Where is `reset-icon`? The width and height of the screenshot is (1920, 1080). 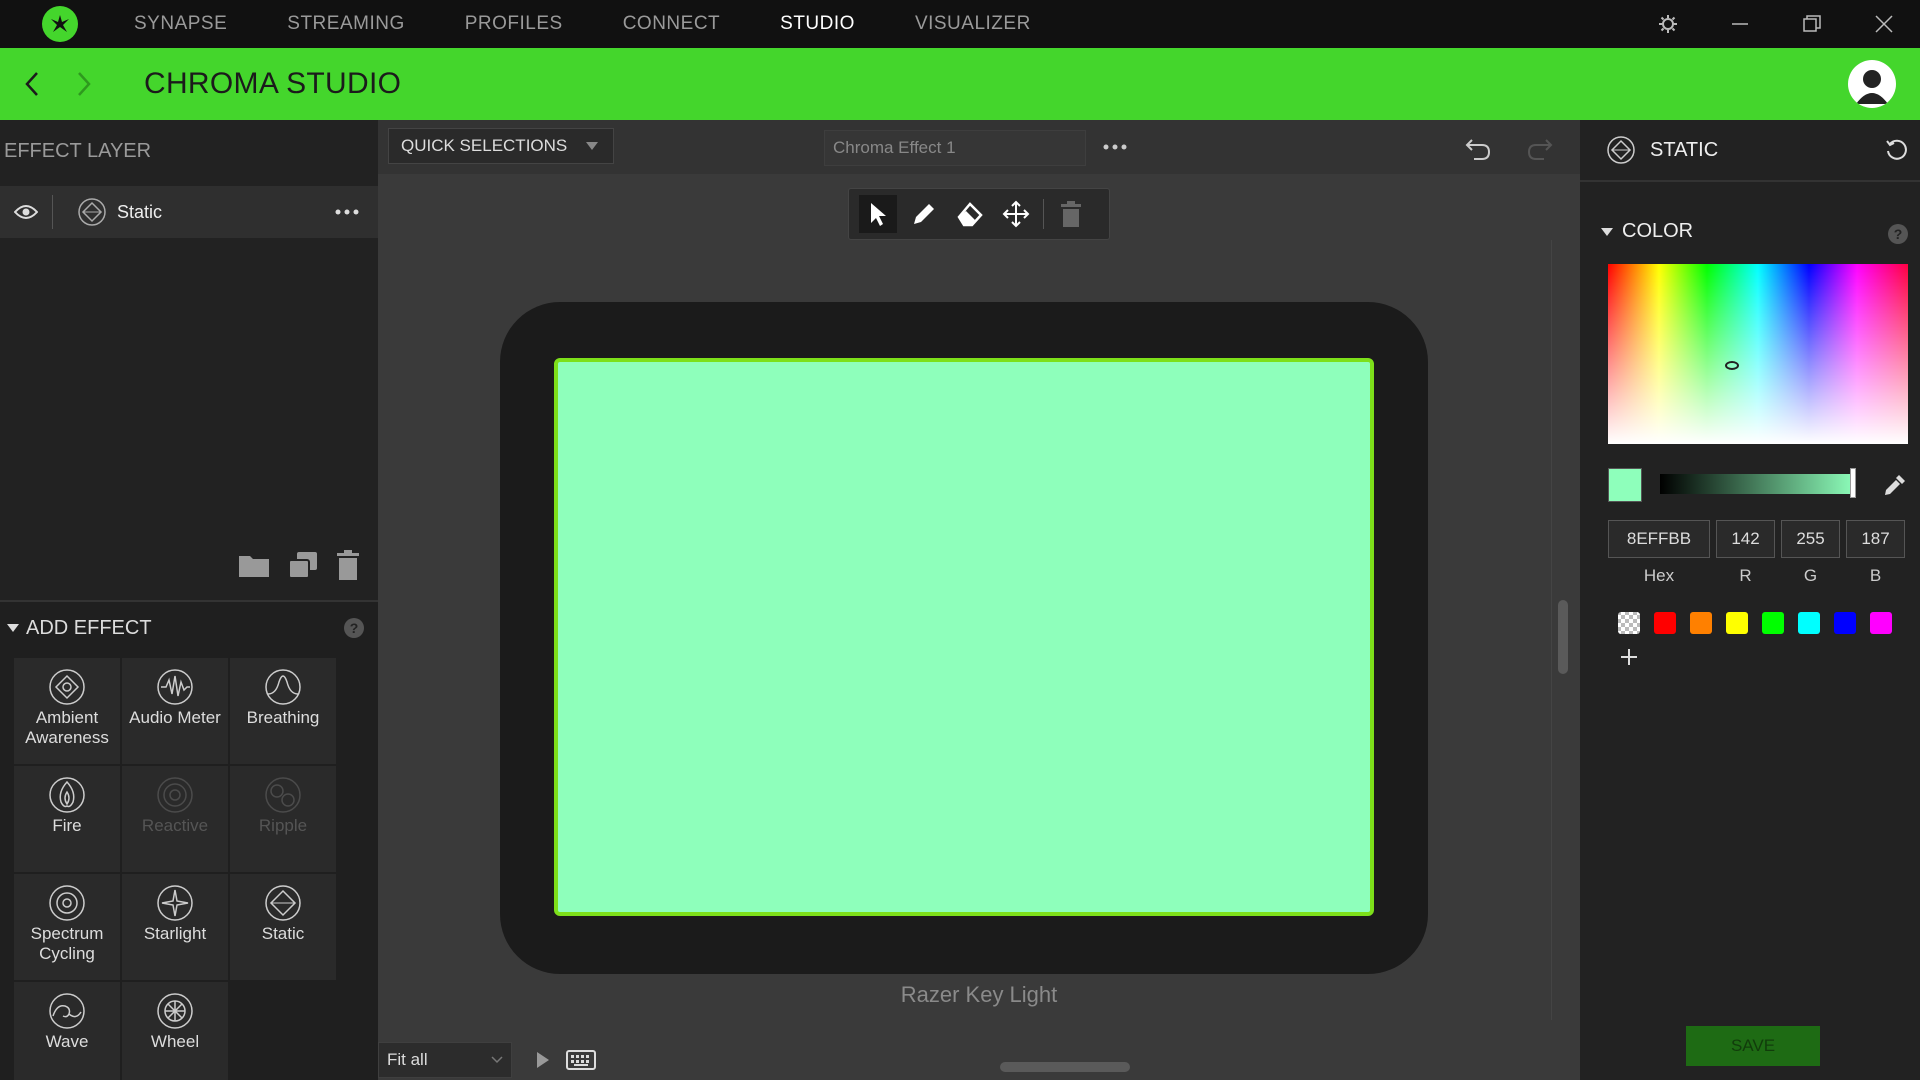
reset-icon is located at coordinates (1897, 150).